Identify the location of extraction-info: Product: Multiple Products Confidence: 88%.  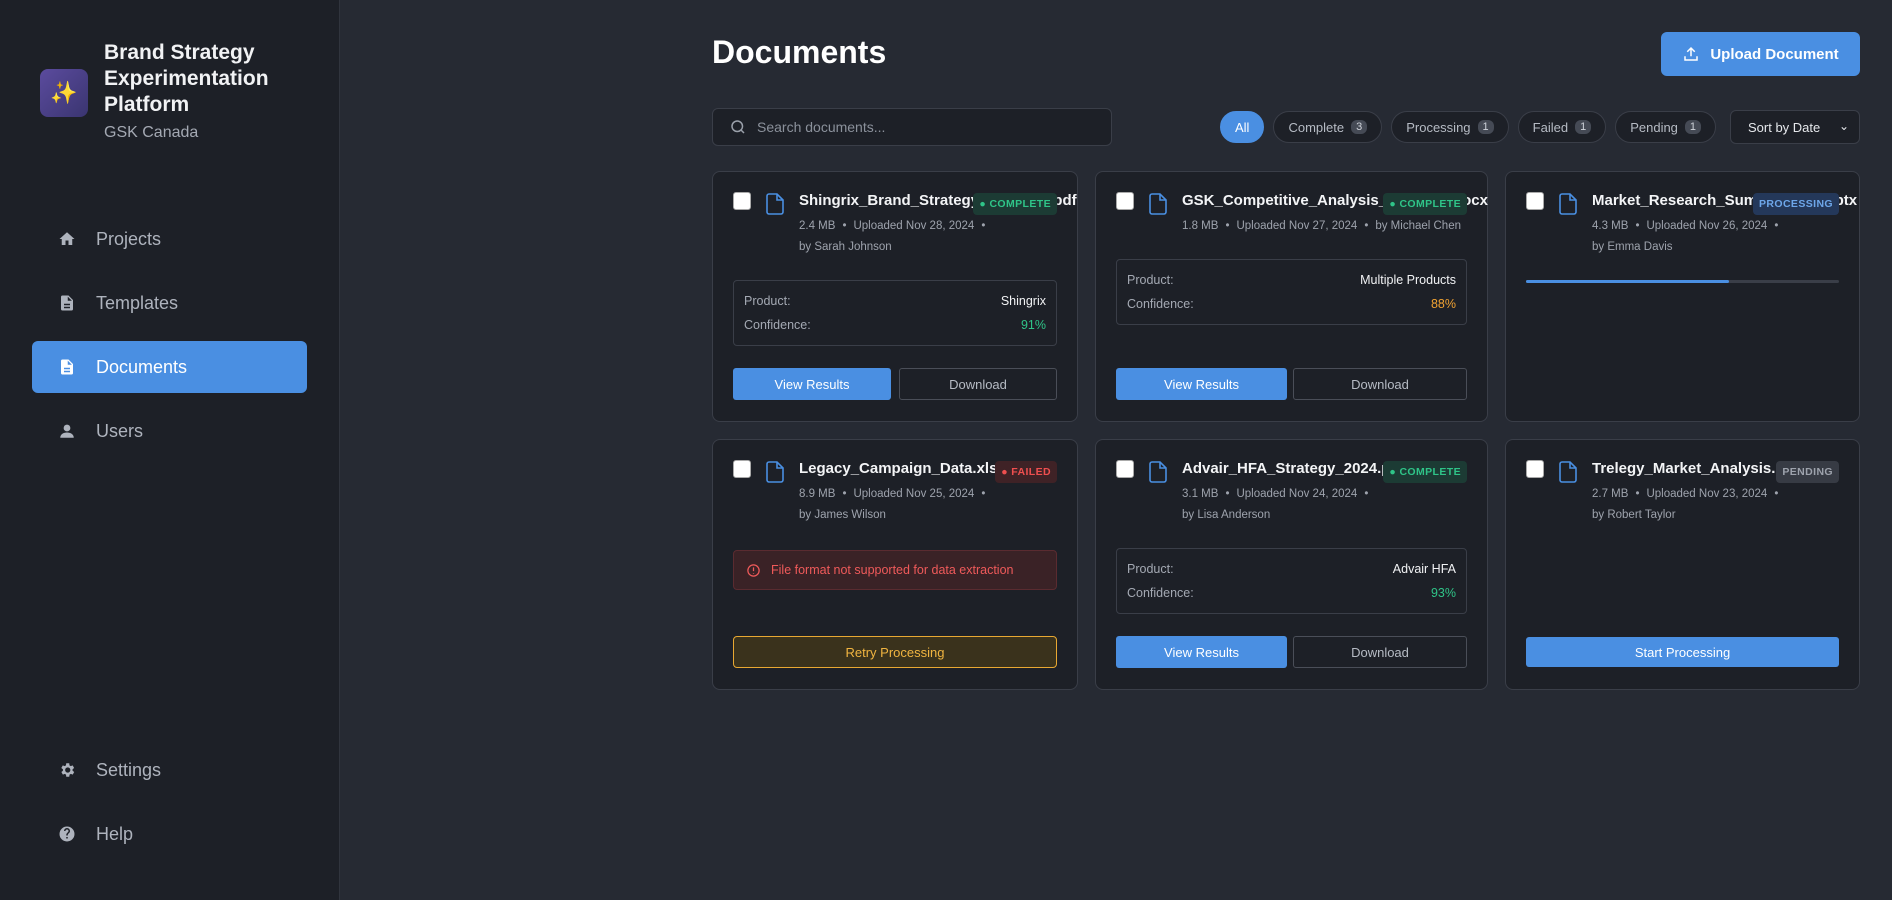
(1291, 292).